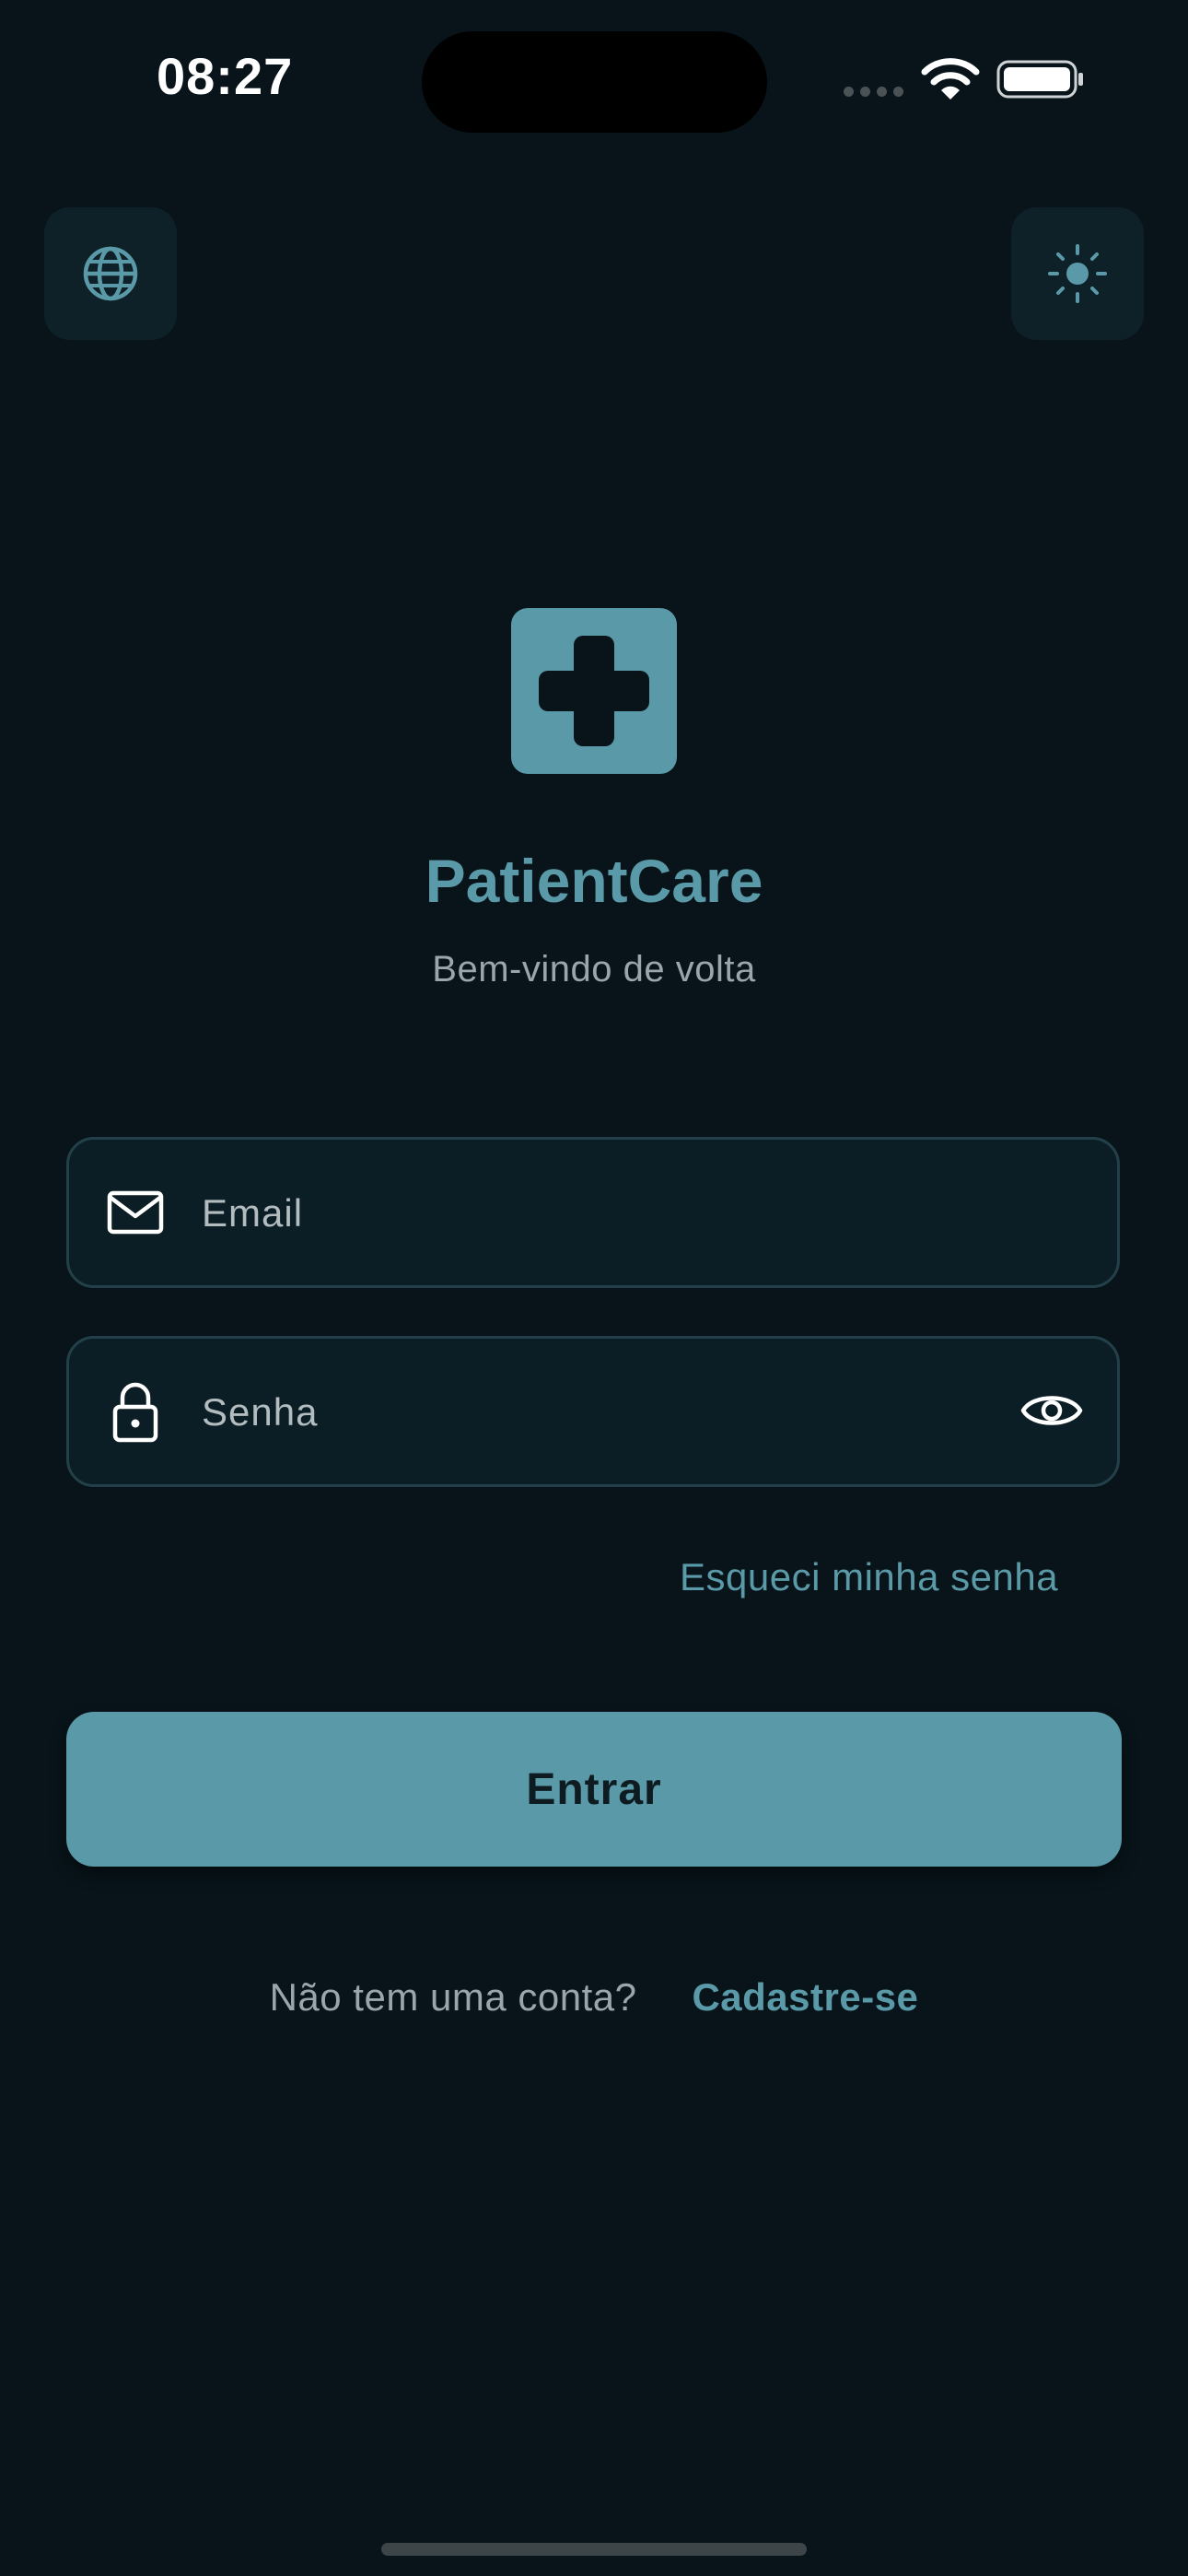  Describe the element at coordinates (874, 92) in the screenshot. I see `cellular-signal-icon` at that location.